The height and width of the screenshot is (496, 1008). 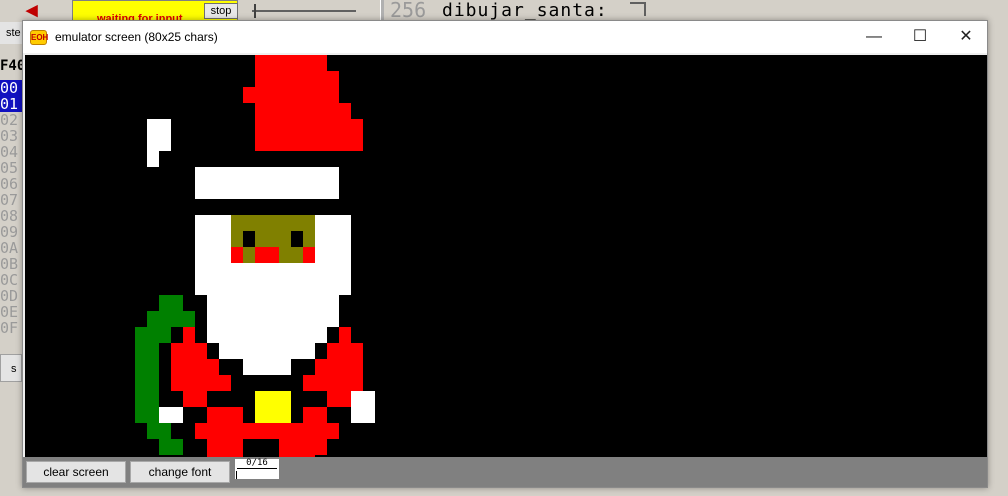 What do you see at coordinates (76, 472) in the screenshot?
I see `clear-screen-button: clear screen` at bounding box center [76, 472].